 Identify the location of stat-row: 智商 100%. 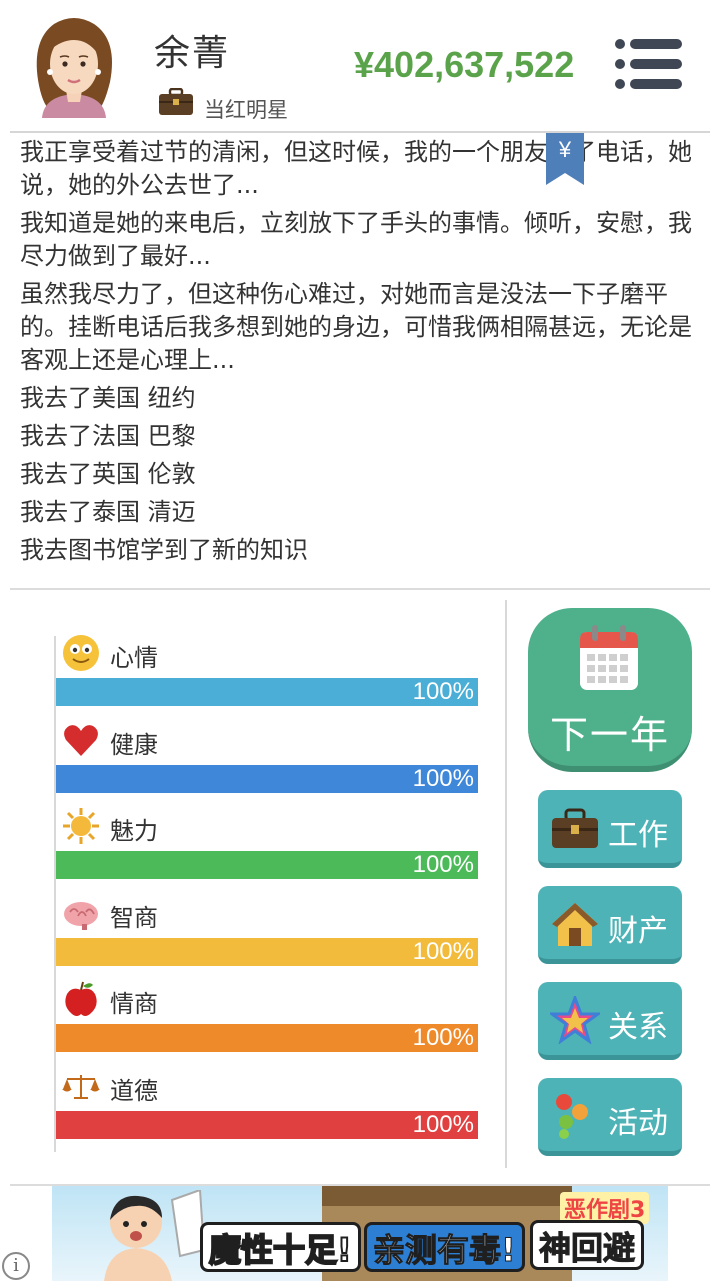
(267, 937).